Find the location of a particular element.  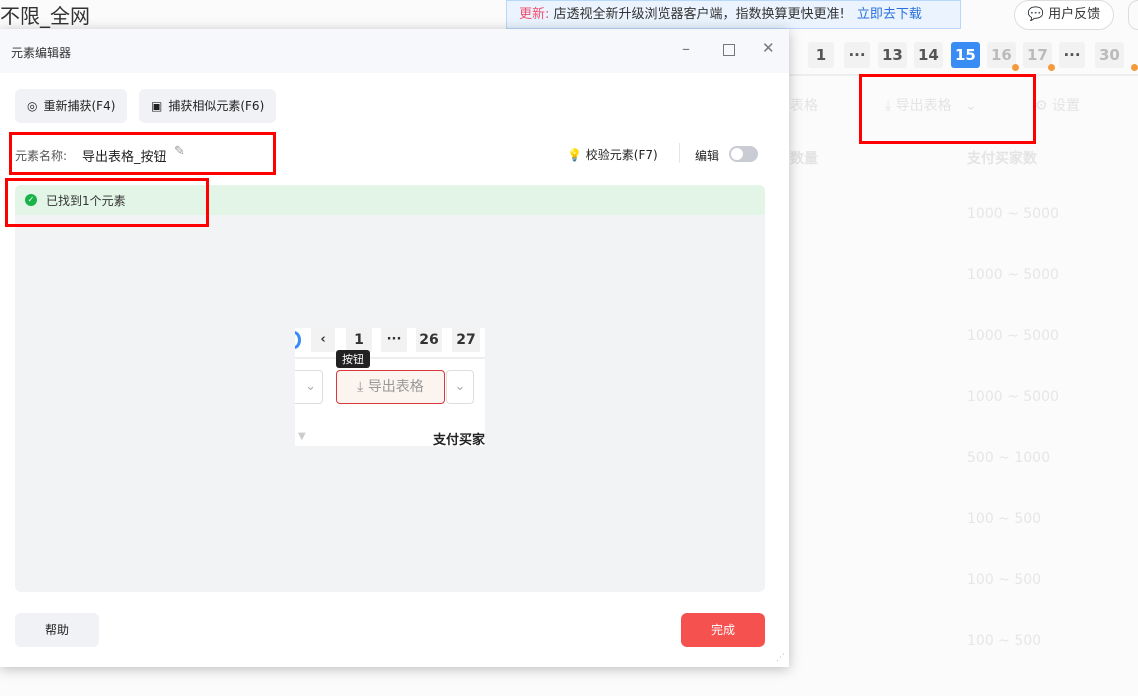

page-1: 1 is located at coordinates (821, 55).